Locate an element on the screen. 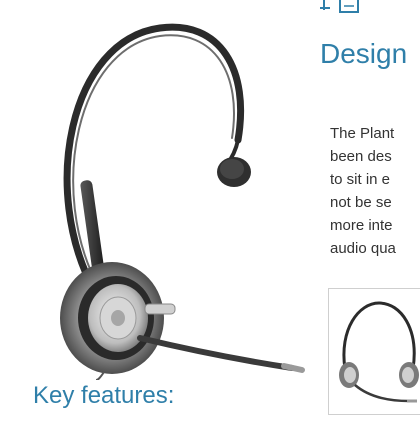  toolbar-icons is located at coordinates (339, 6).